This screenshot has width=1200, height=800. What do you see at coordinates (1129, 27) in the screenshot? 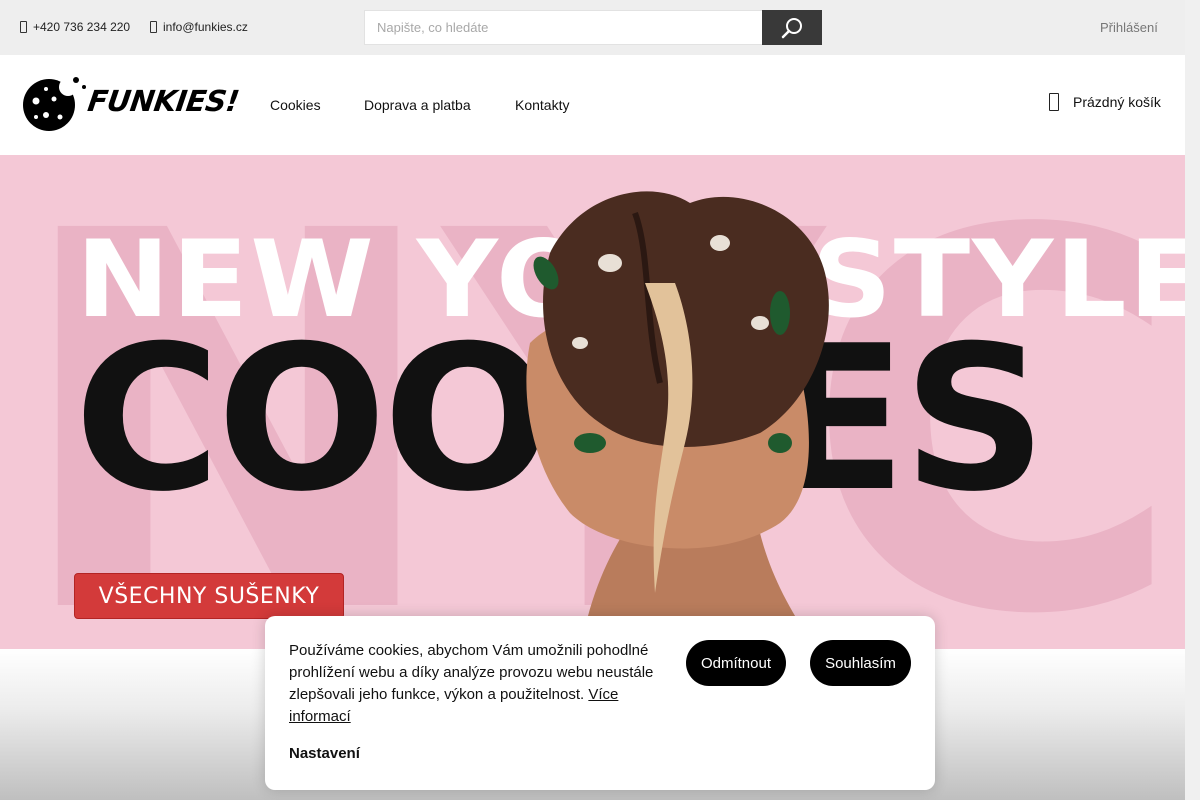
I see `login-link: Přihlášení` at bounding box center [1129, 27].